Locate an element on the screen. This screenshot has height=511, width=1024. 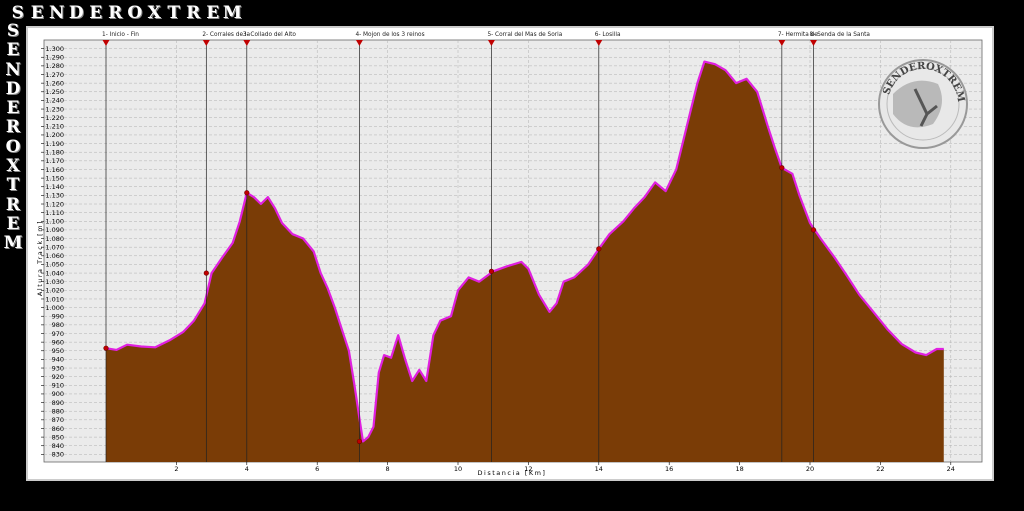
y-tick-label: 910 is located at coordinates (58, 386).